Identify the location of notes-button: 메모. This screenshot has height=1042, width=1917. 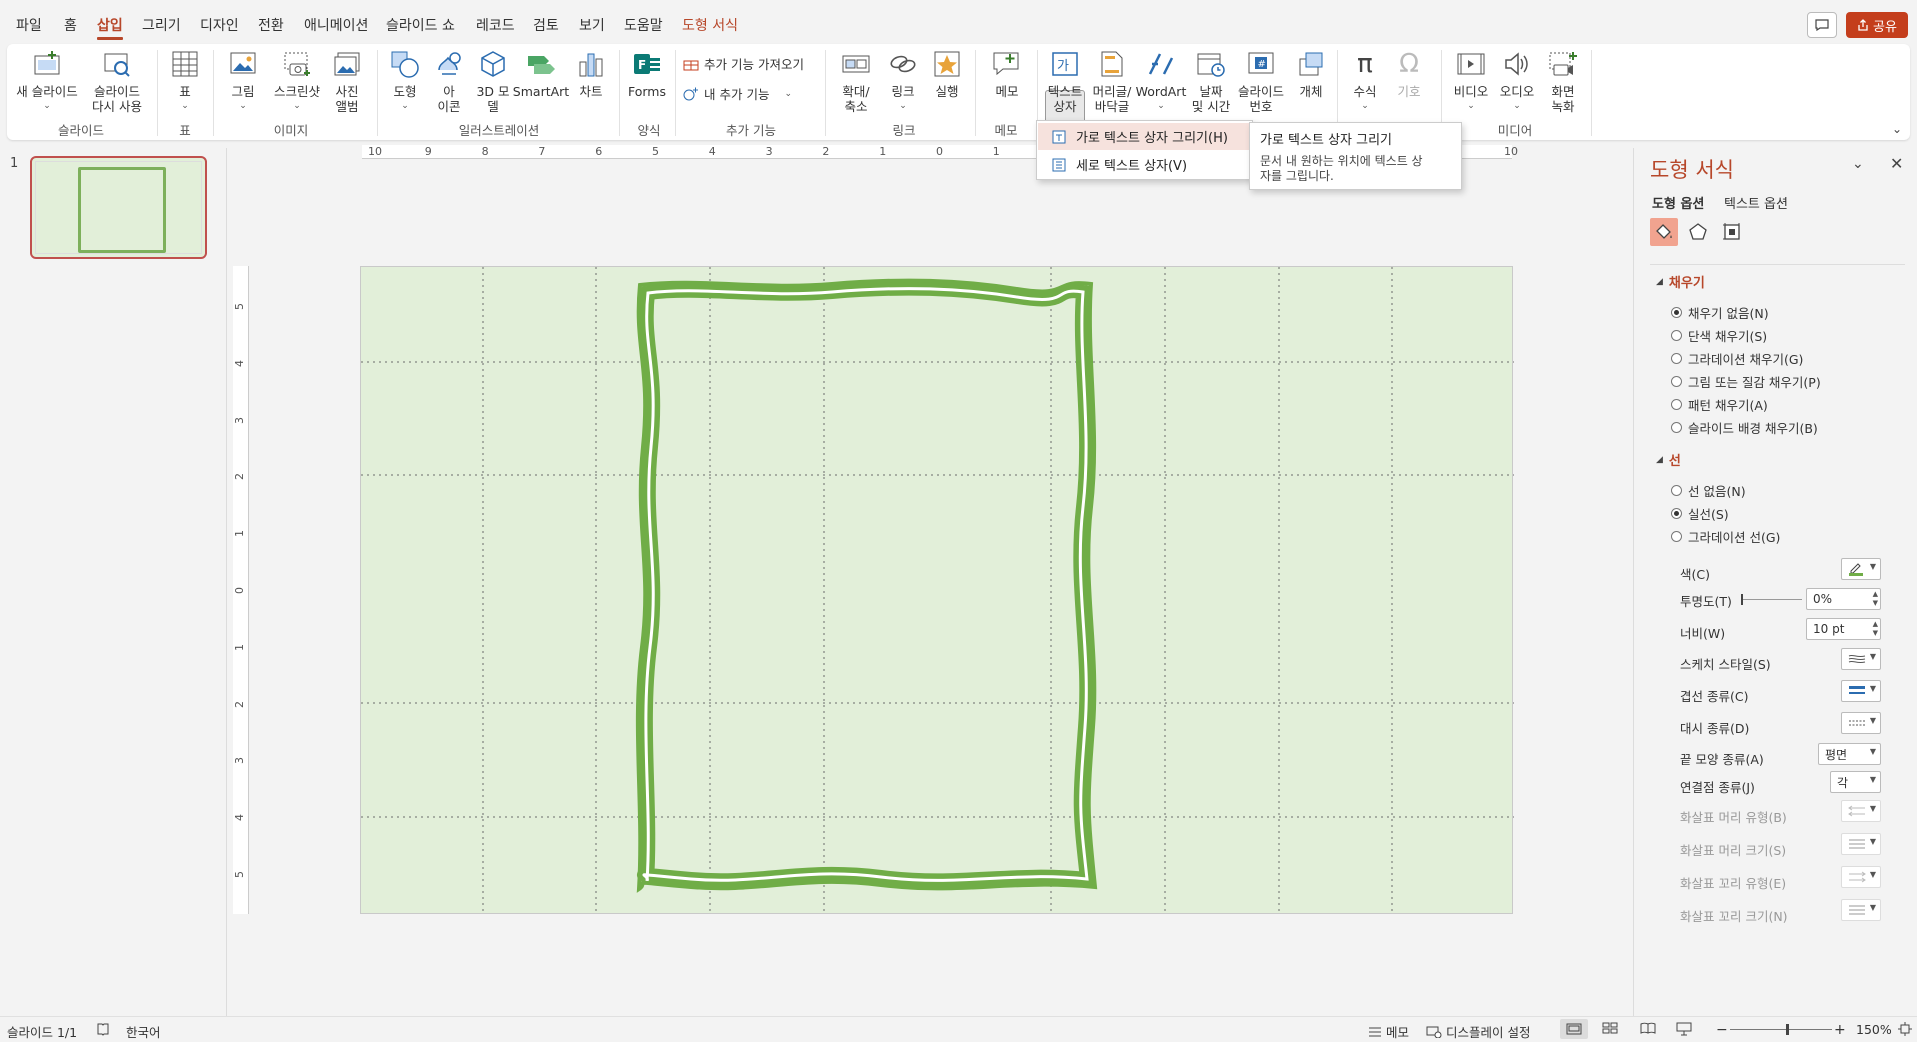
(1388, 1031).